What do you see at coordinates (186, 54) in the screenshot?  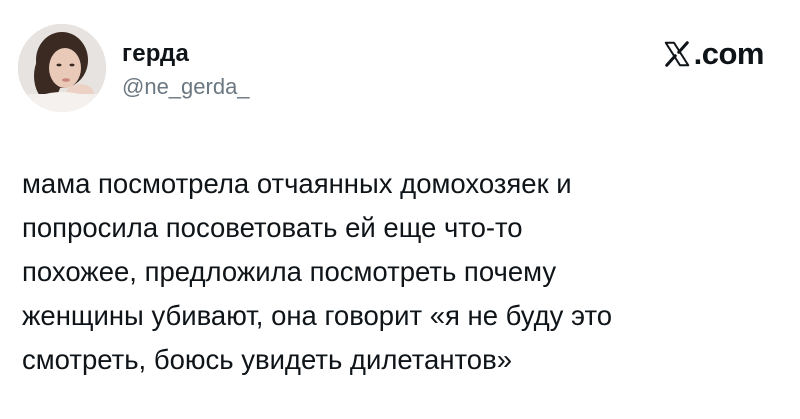 I see `display-name: герда` at bounding box center [186, 54].